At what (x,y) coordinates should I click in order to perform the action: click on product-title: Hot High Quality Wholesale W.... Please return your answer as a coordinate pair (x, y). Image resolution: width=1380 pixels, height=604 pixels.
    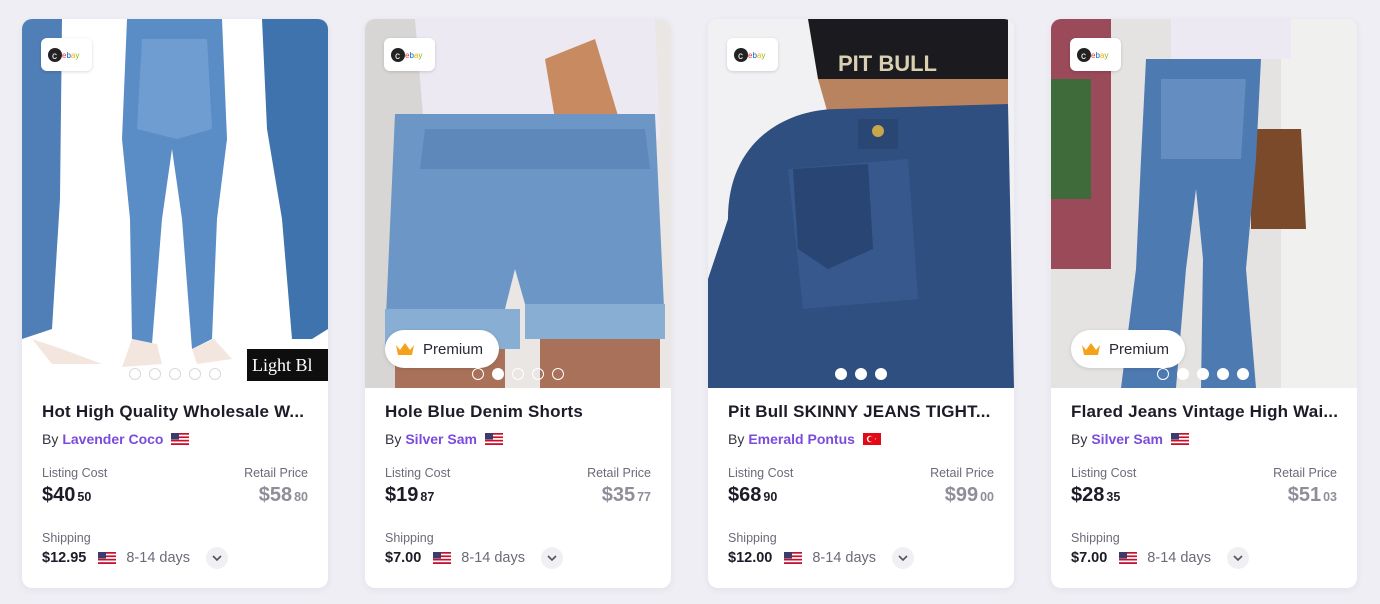
    Looking at the image, I should click on (176, 412).